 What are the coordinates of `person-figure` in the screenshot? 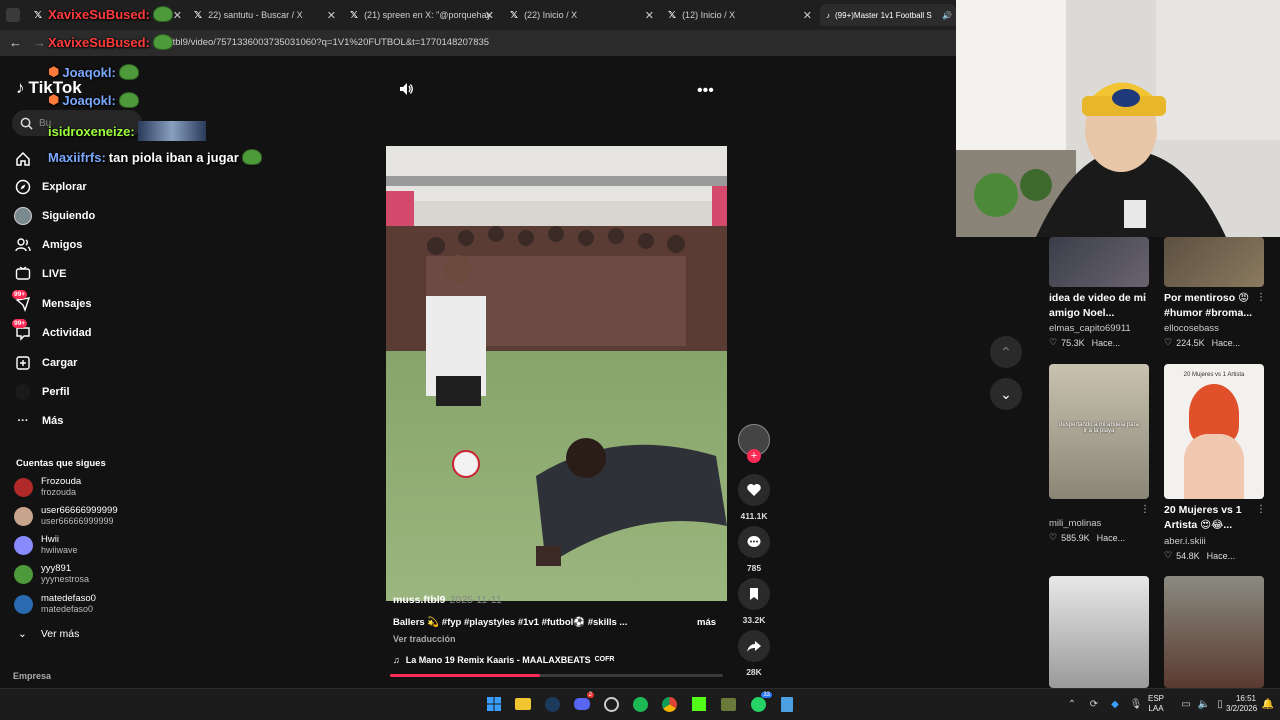 It's located at (1214, 466).